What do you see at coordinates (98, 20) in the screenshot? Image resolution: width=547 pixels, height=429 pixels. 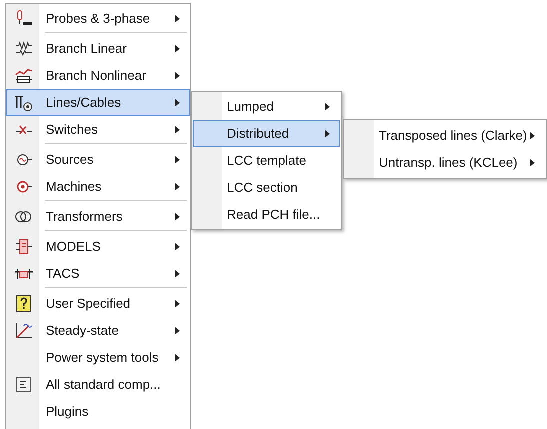 I see `menu-item: Probes & 3-phase` at bounding box center [98, 20].